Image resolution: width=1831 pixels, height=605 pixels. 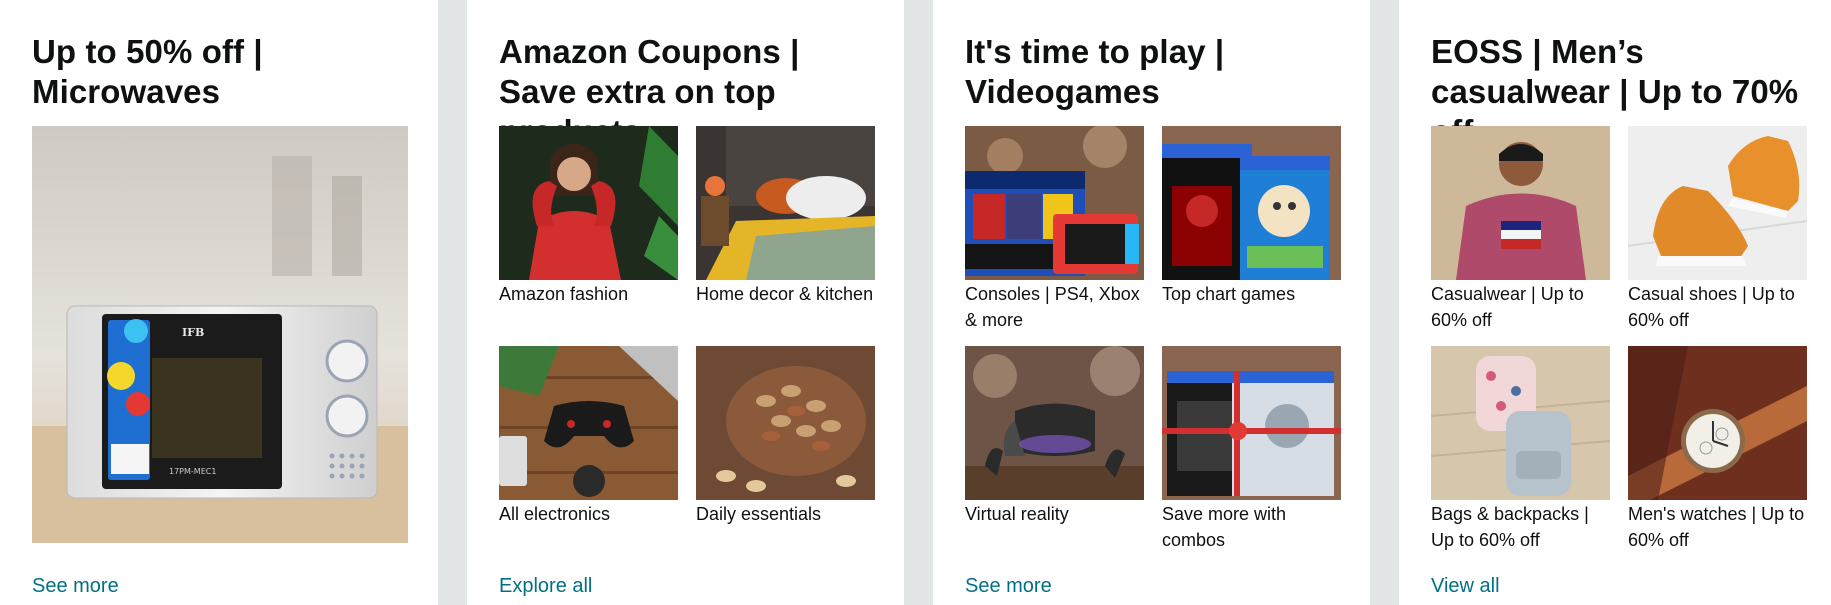 I want to click on bags-image, so click(x=1520, y=423).